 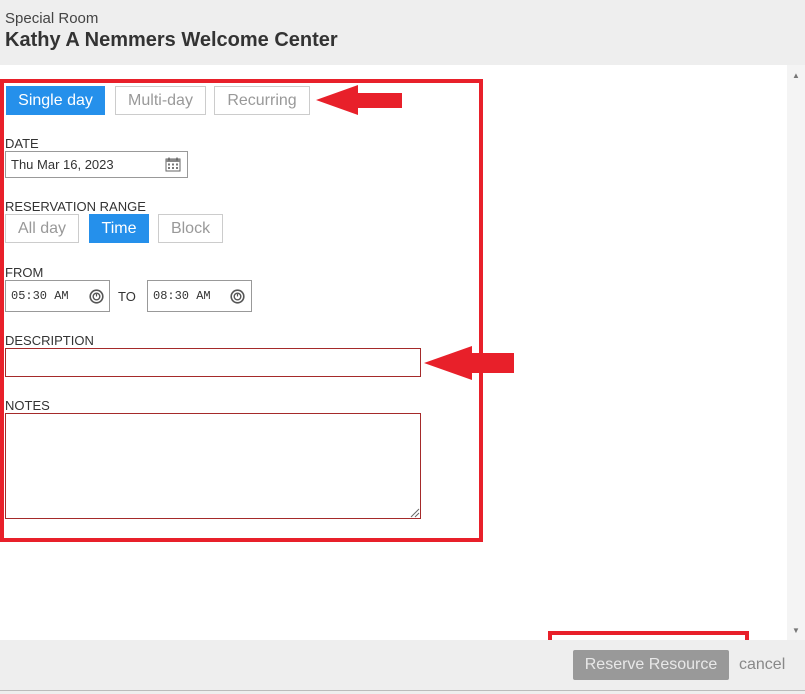 I want to click on calendar-icon, so click(x=173, y=164).